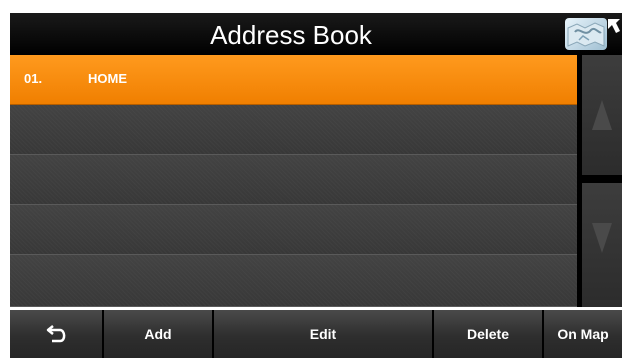 The width and height of the screenshot is (622, 358). I want to click on list-item-name: HOME, so click(107, 78).